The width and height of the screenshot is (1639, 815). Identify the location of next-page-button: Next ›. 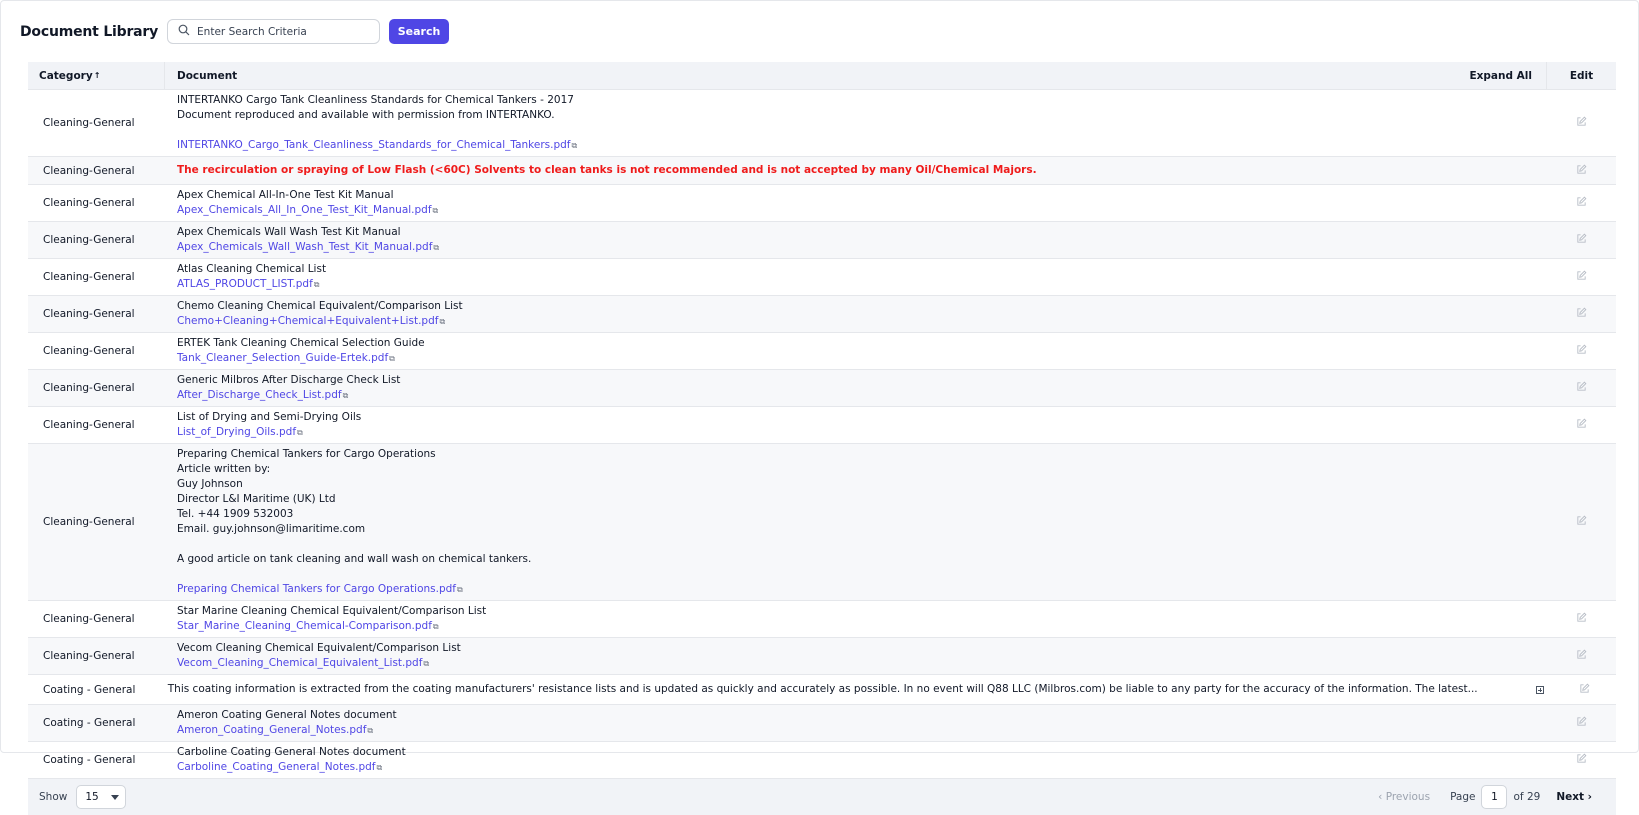
(1574, 797).